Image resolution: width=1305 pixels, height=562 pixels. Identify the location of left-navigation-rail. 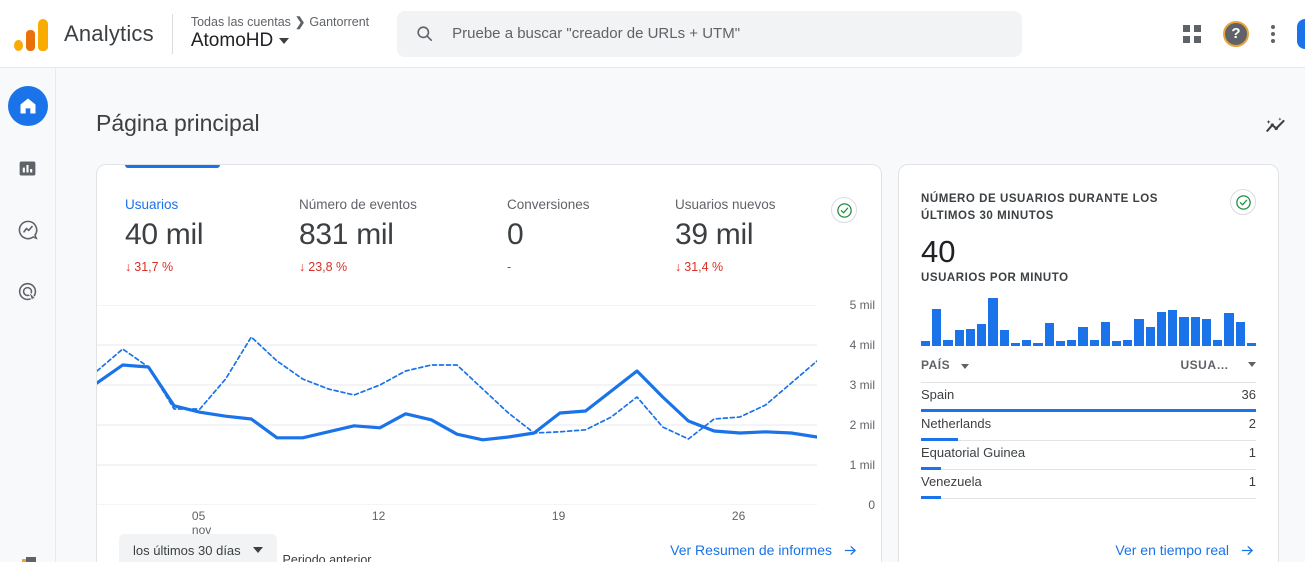
(28, 315).